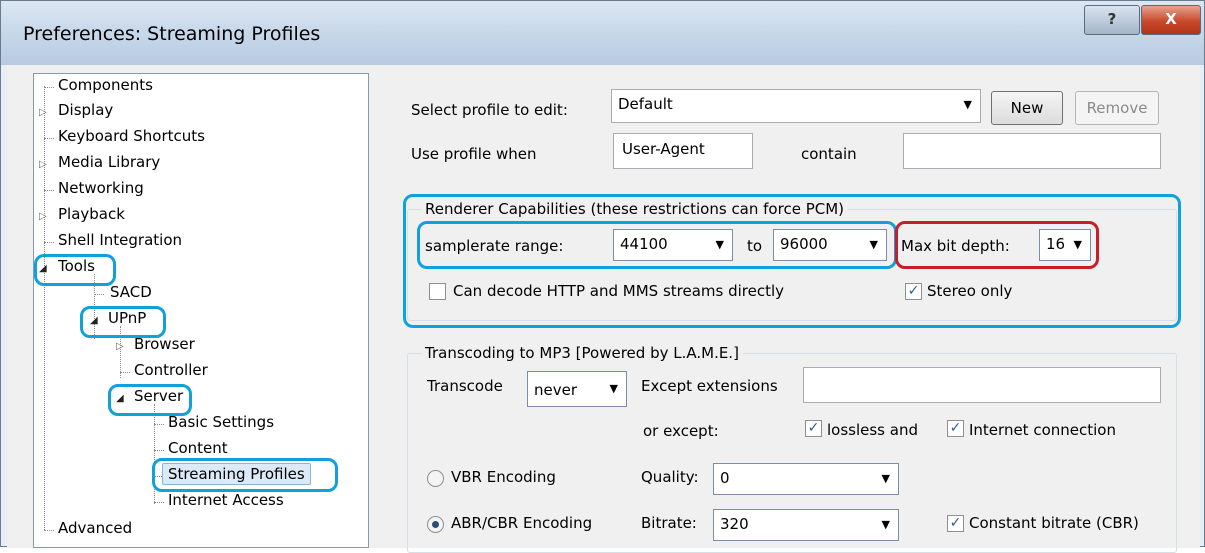  I want to click on transcode-value: never, so click(556, 390).